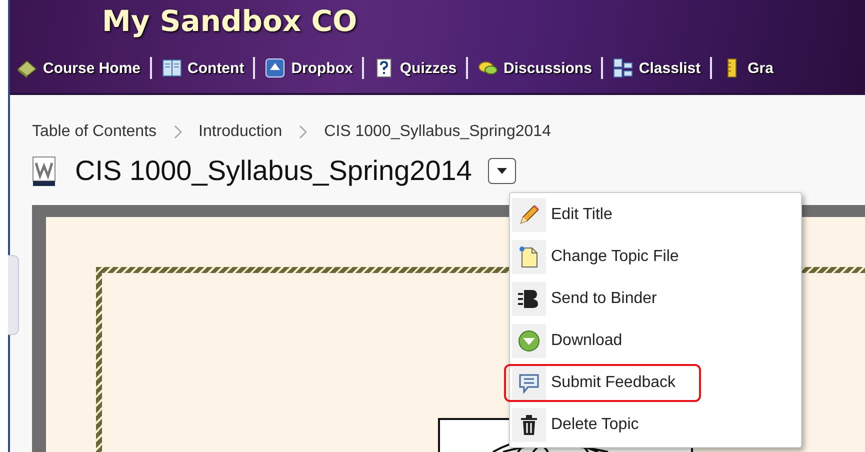 Image resolution: width=865 pixels, height=452 pixels. Describe the element at coordinates (230, 21) in the screenshot. I see `course-title: My Sandbox CO` at that location.